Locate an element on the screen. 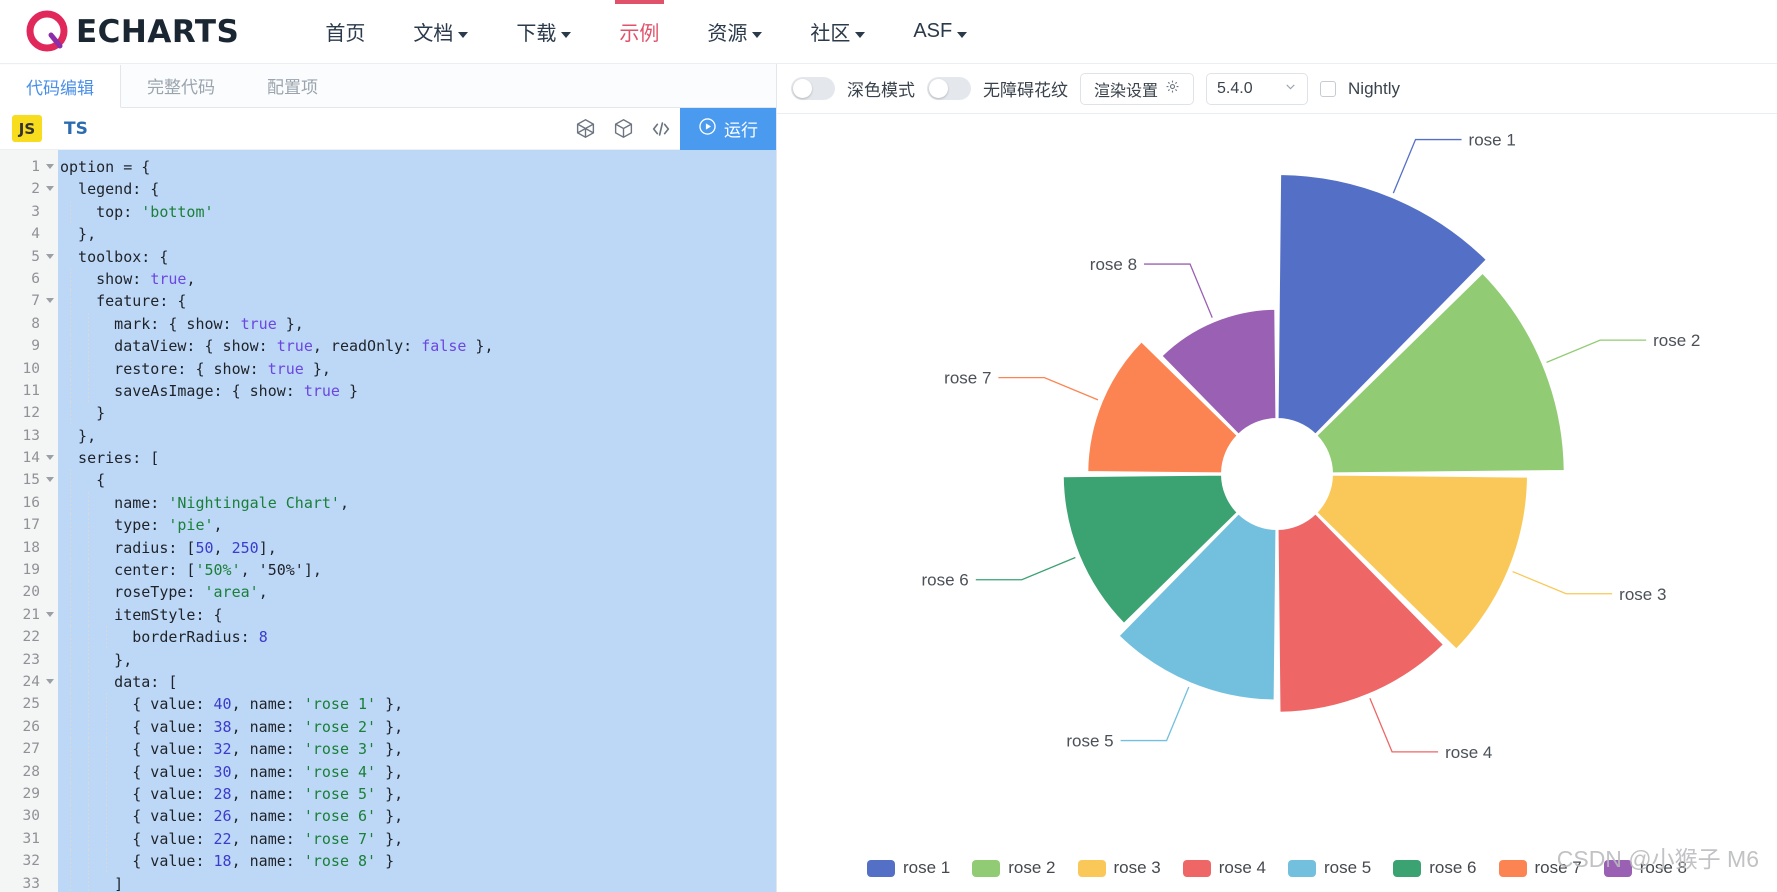 The width and height of the screenshot is (1777, 892). line-number: 14 is located at coordinates (29, 458).